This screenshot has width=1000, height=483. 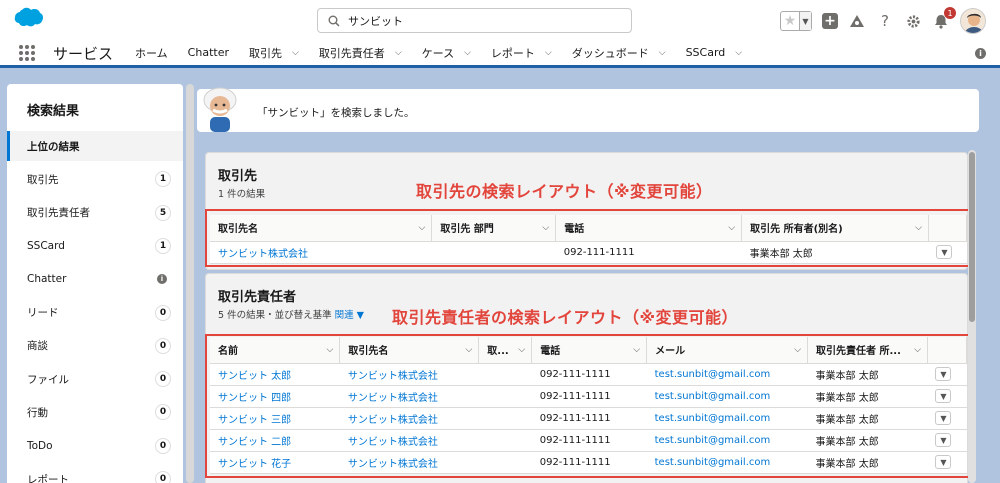 I want to click on nav-tab-4: ケース ⌵, so click(x=446, y=53).